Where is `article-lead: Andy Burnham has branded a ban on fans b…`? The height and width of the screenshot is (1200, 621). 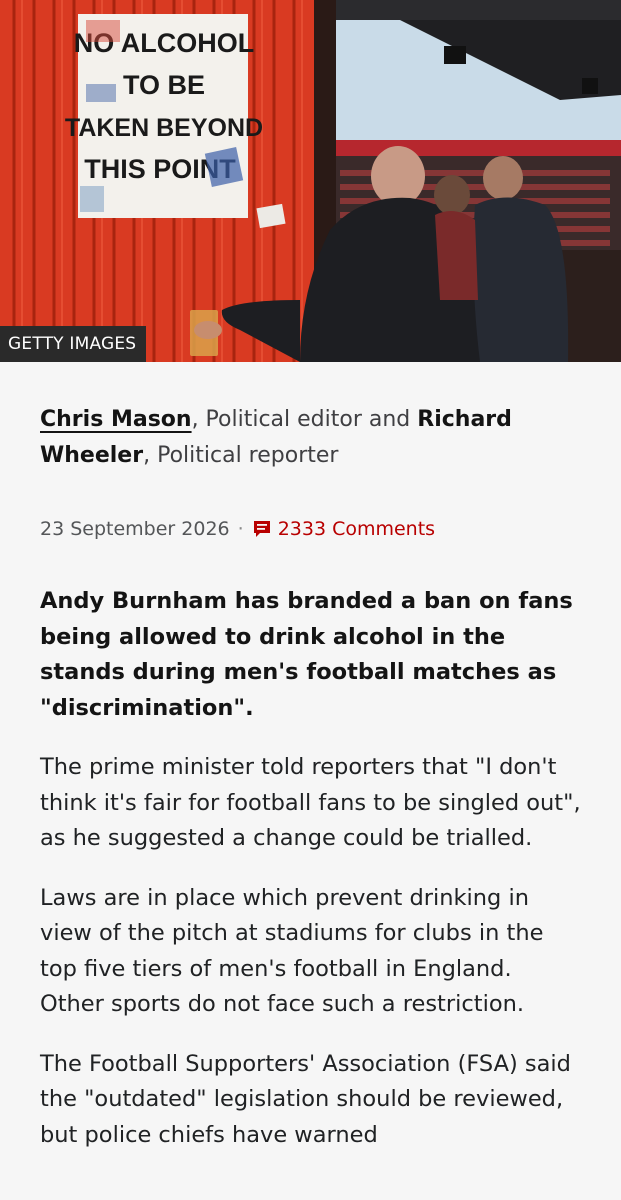 article-lead: Andy Burnham has branded a ban on fans b… is located at coordinates (306, 654).